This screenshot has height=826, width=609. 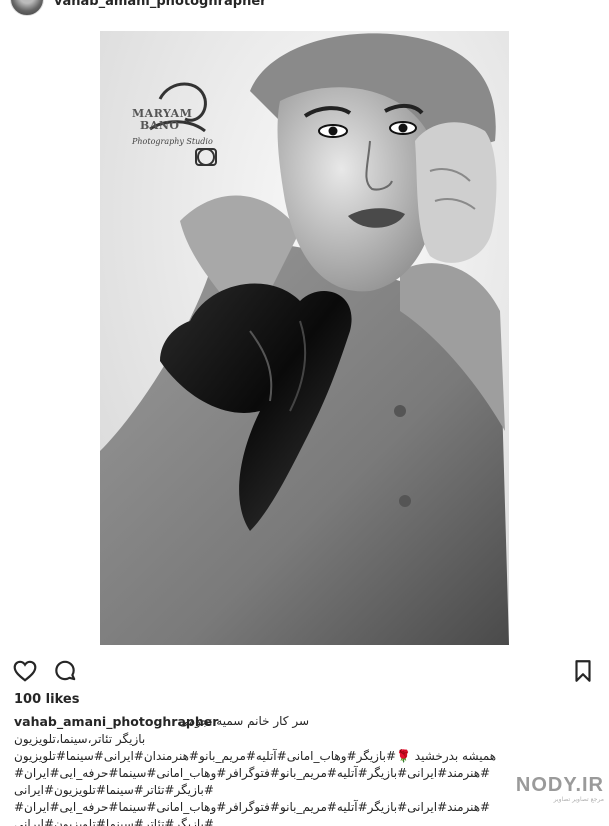 I want to click on likes-count: 100 likes, so click(x=46, y=699).